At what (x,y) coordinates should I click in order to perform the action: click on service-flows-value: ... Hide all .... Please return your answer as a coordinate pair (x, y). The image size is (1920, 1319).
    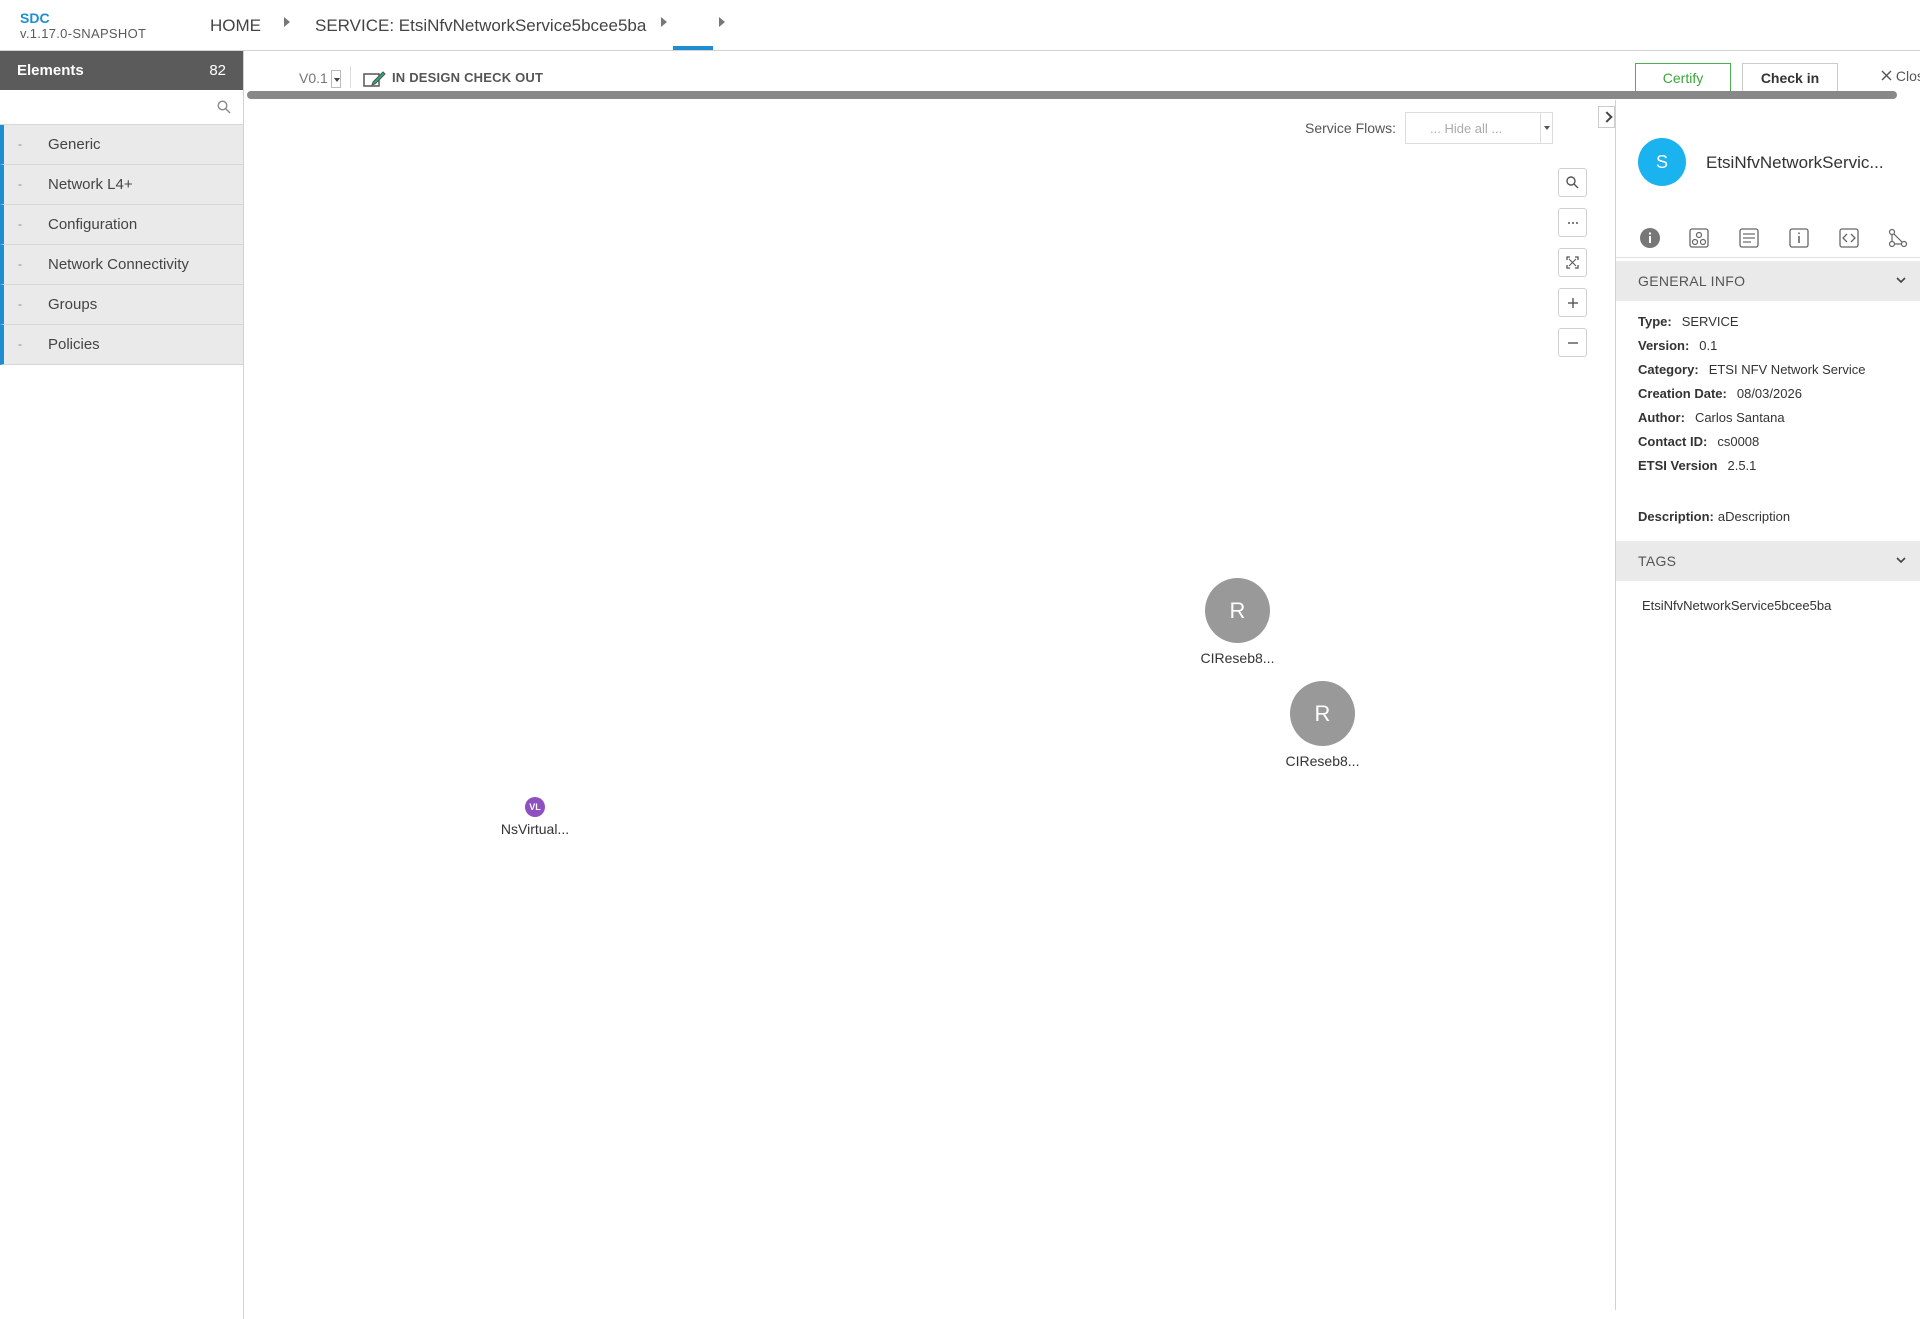
    Looking at the image, I should click on (1466, 128).